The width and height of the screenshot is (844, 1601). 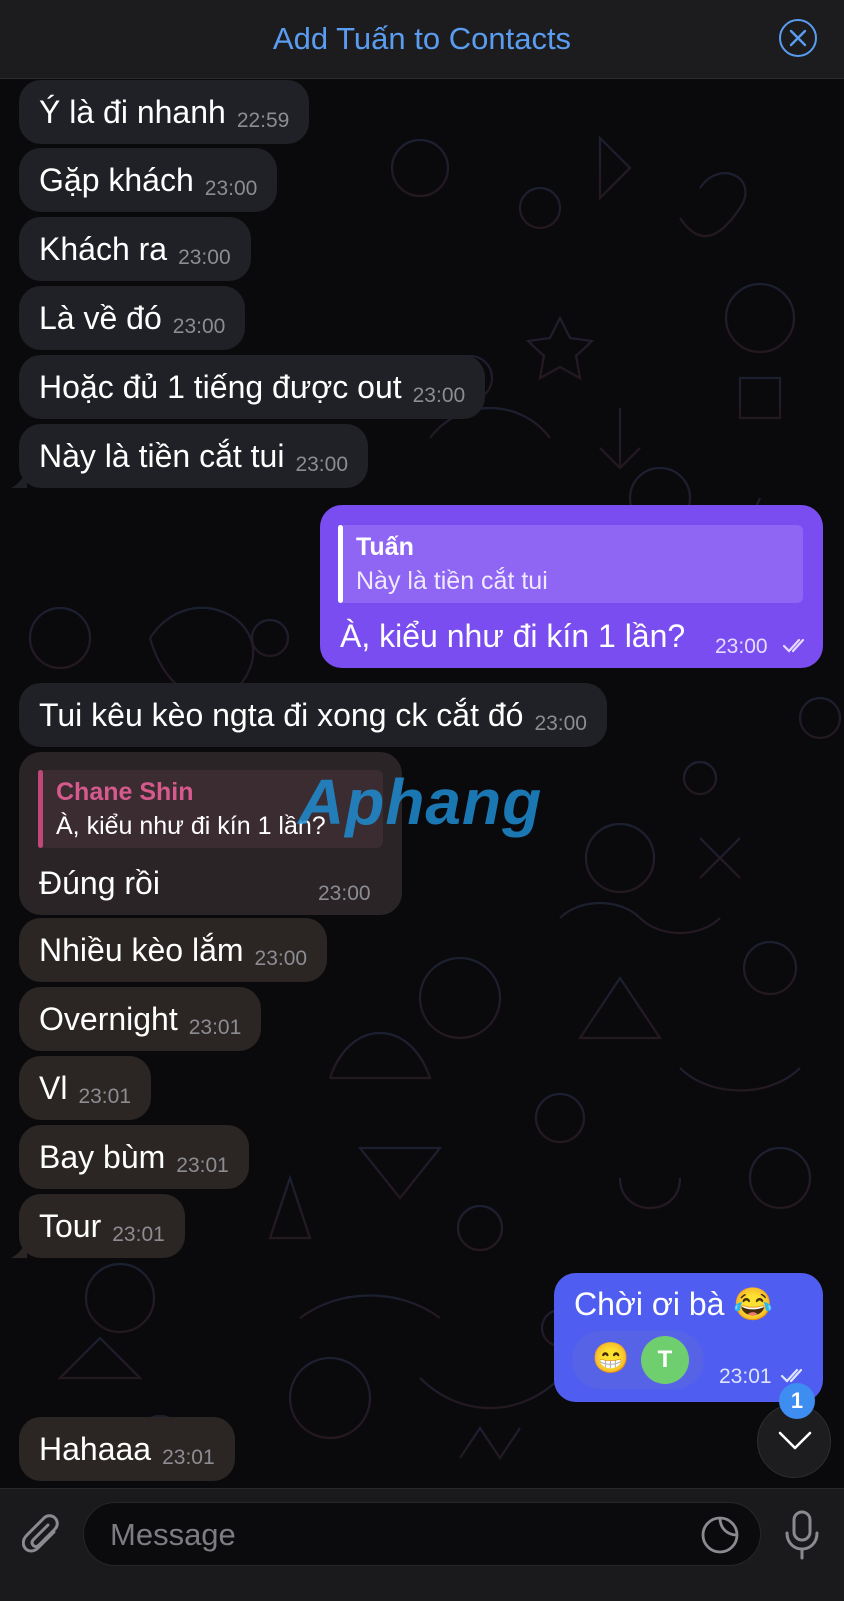 I want to click on watermark-text: Aphang, so click(x=420, y=802).